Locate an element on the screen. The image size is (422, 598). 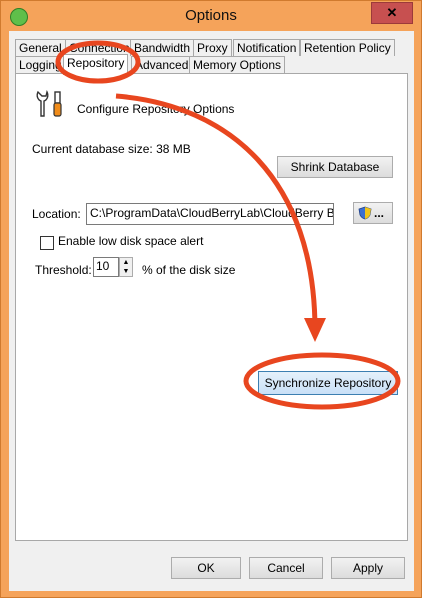
db-size-label: Current database size: 38 MB is located at coordinates (111, 149).